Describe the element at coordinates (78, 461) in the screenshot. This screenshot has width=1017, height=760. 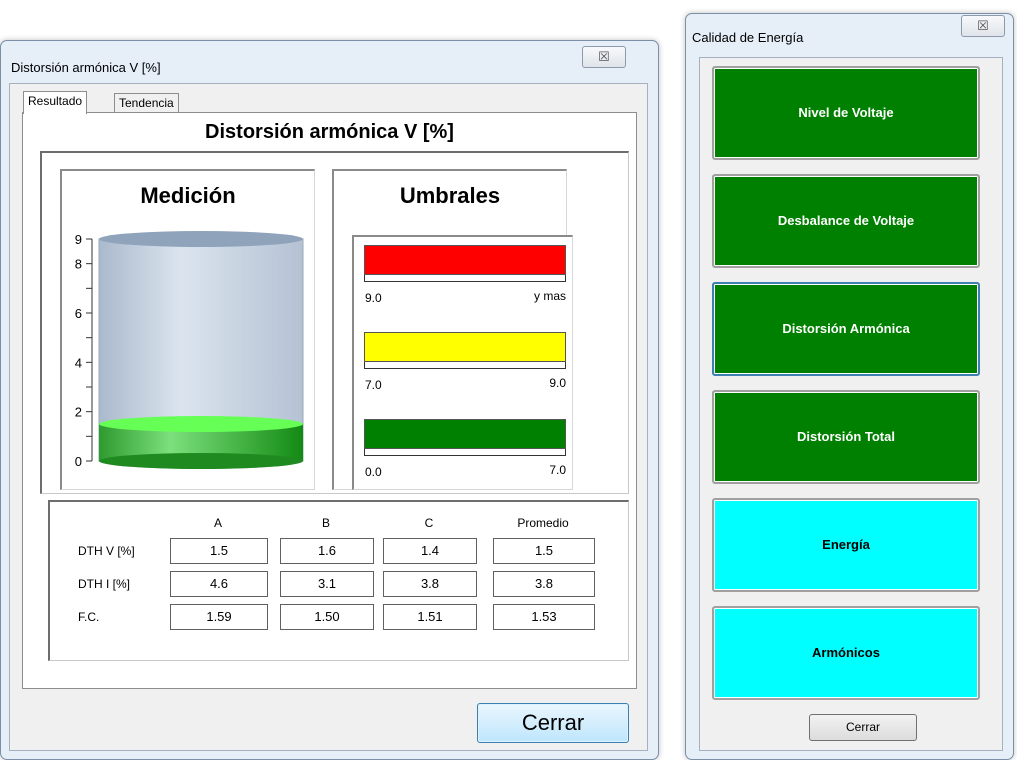
I see `axis-tick-label: 0` at that location.